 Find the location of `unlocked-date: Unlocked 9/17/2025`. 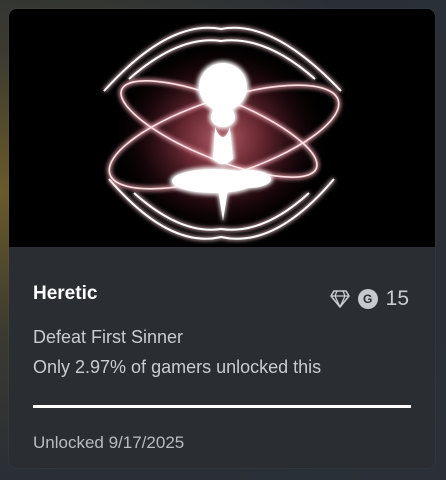

unlocked-date: Unlocked 9/17/2025 is located at coordinates (109, 442).